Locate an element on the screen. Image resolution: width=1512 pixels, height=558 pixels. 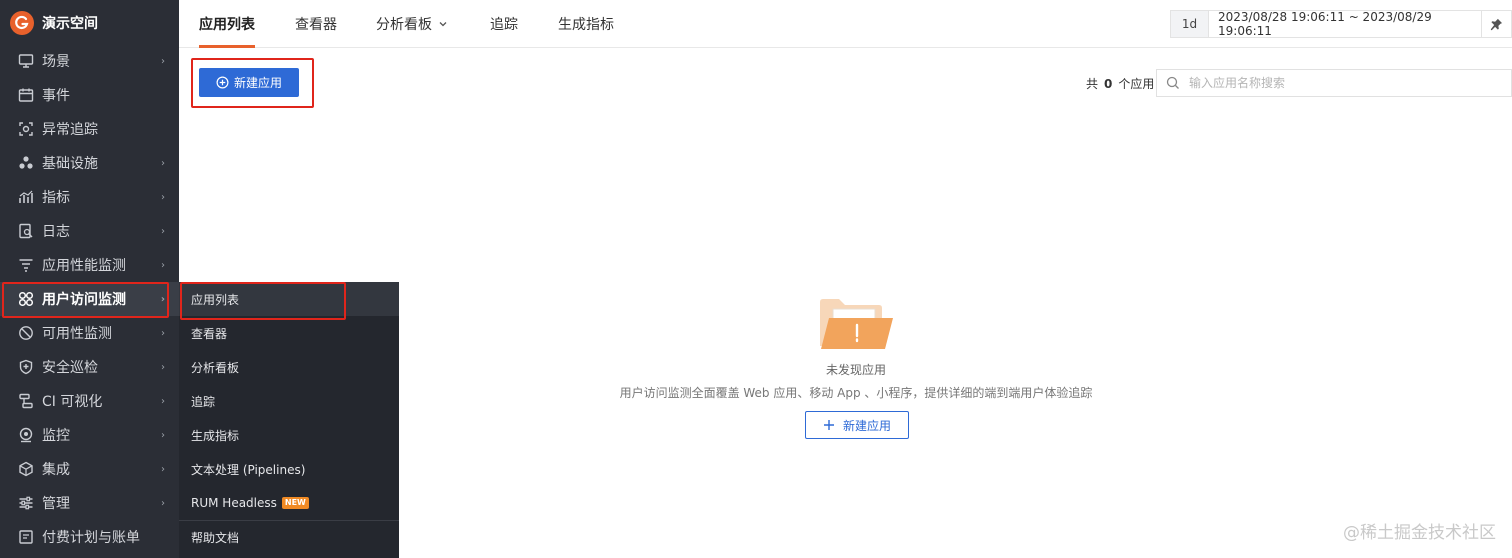
sidebar-item-label: 基础设施 is located at coordinates (70, 164).